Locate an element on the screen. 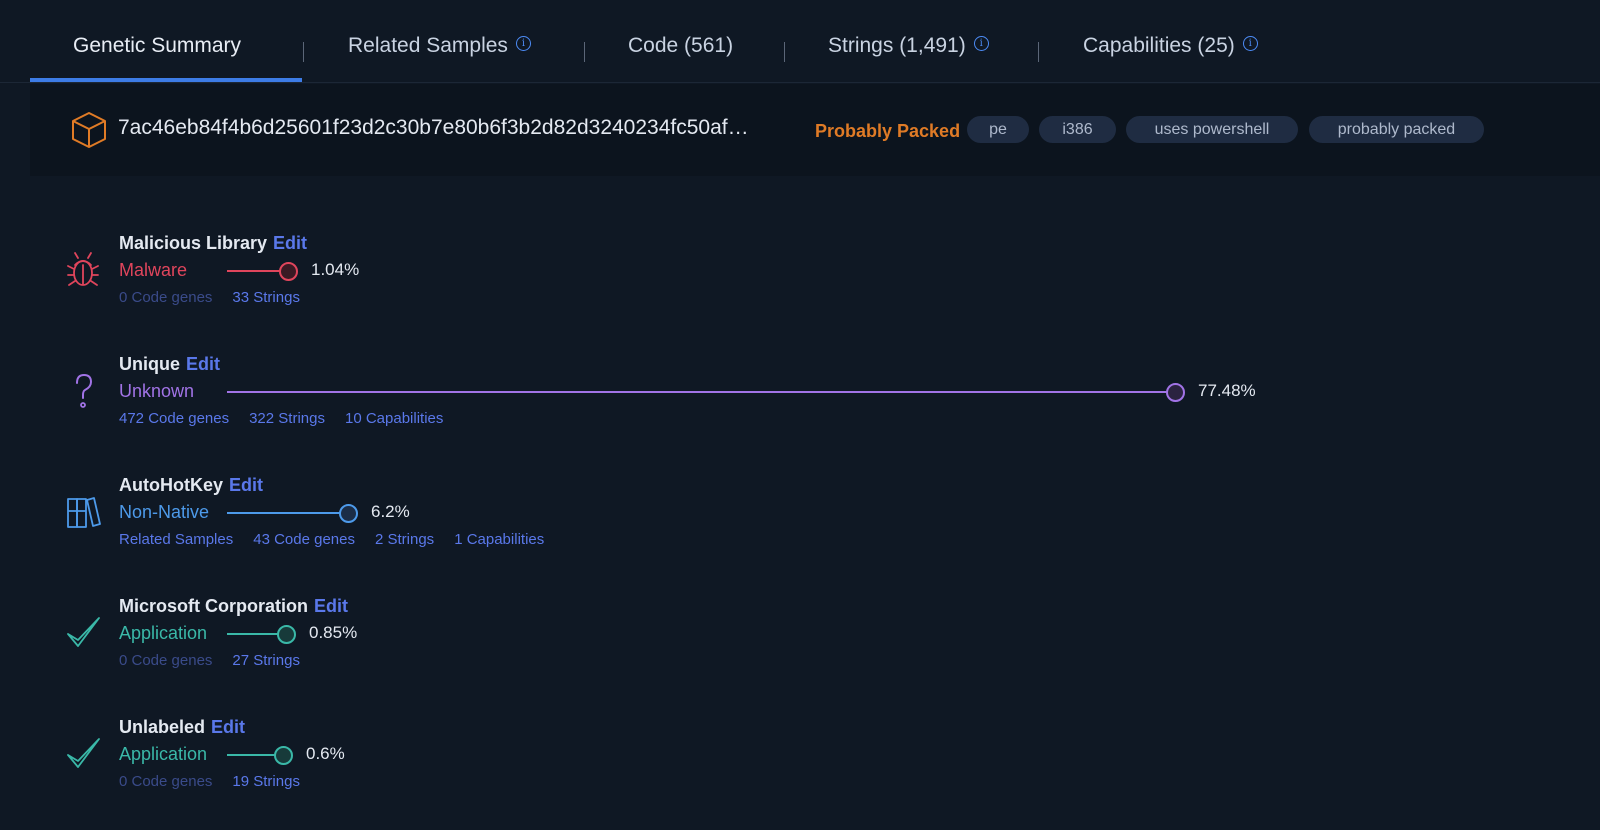  percentage-value: 6.2% is located at coordinates (390, 511).